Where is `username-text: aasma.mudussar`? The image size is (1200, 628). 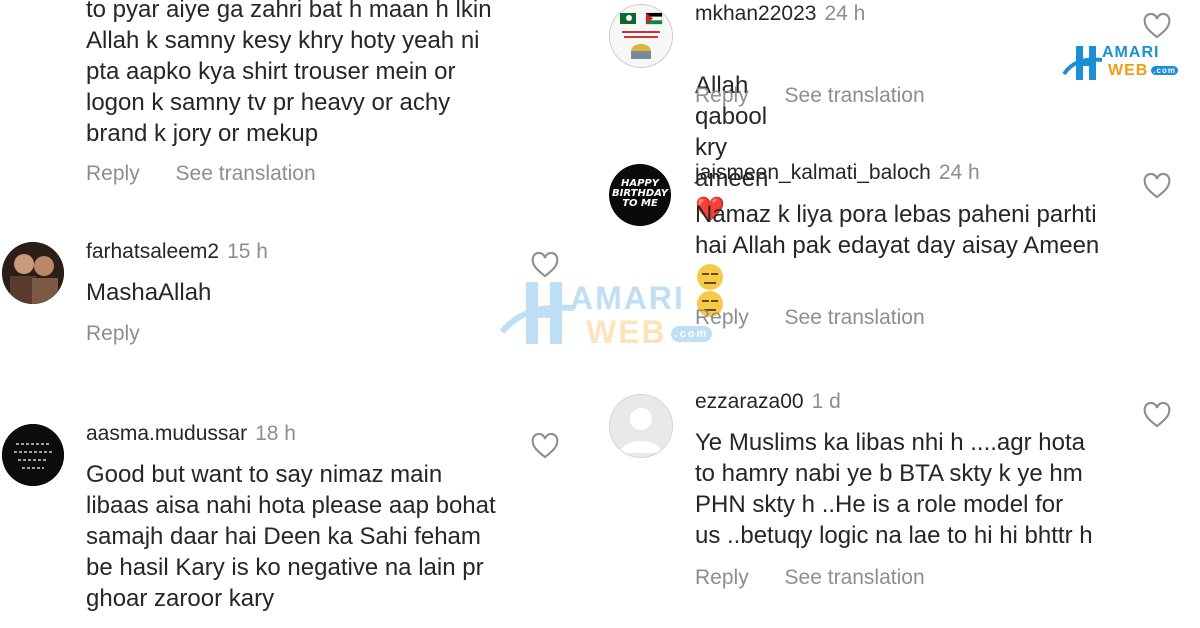 username-text: aasma.mudussar is located at coordinates (166, 433).